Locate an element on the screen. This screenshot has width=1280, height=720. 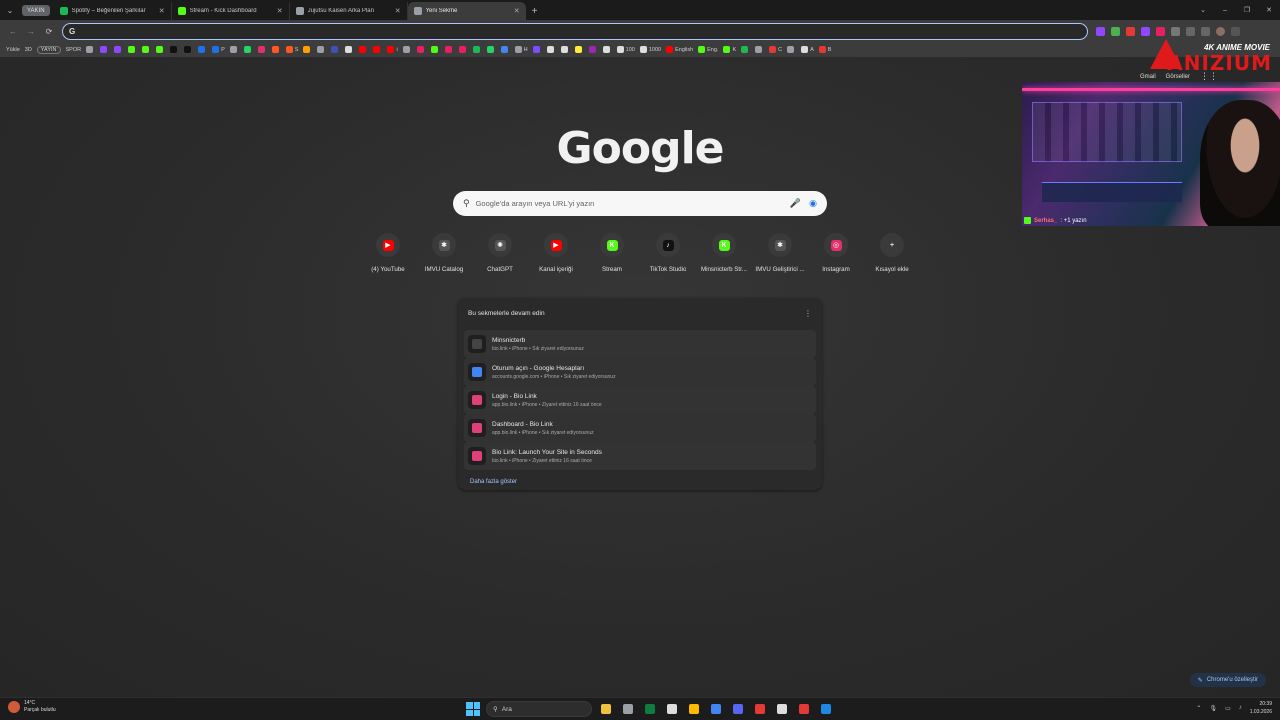
show-more-link: Daha fazla göster is located at coordinates (493, 482).